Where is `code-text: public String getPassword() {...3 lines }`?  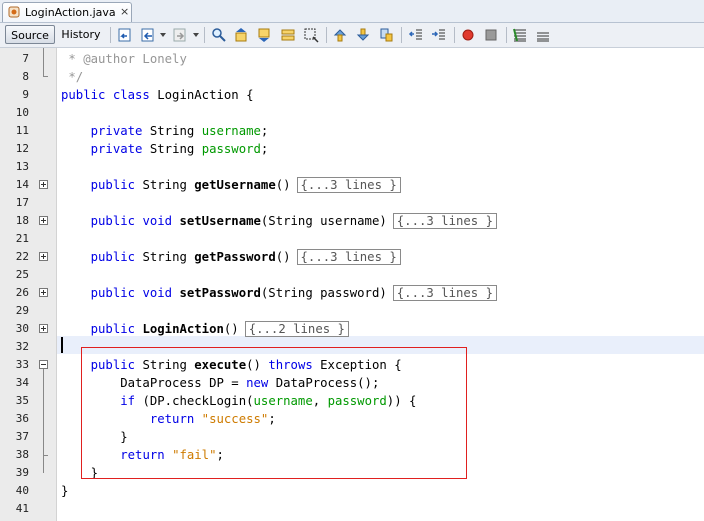
code-text: public String getPassword() {...3 lines } is located at coordinates (231, 257).